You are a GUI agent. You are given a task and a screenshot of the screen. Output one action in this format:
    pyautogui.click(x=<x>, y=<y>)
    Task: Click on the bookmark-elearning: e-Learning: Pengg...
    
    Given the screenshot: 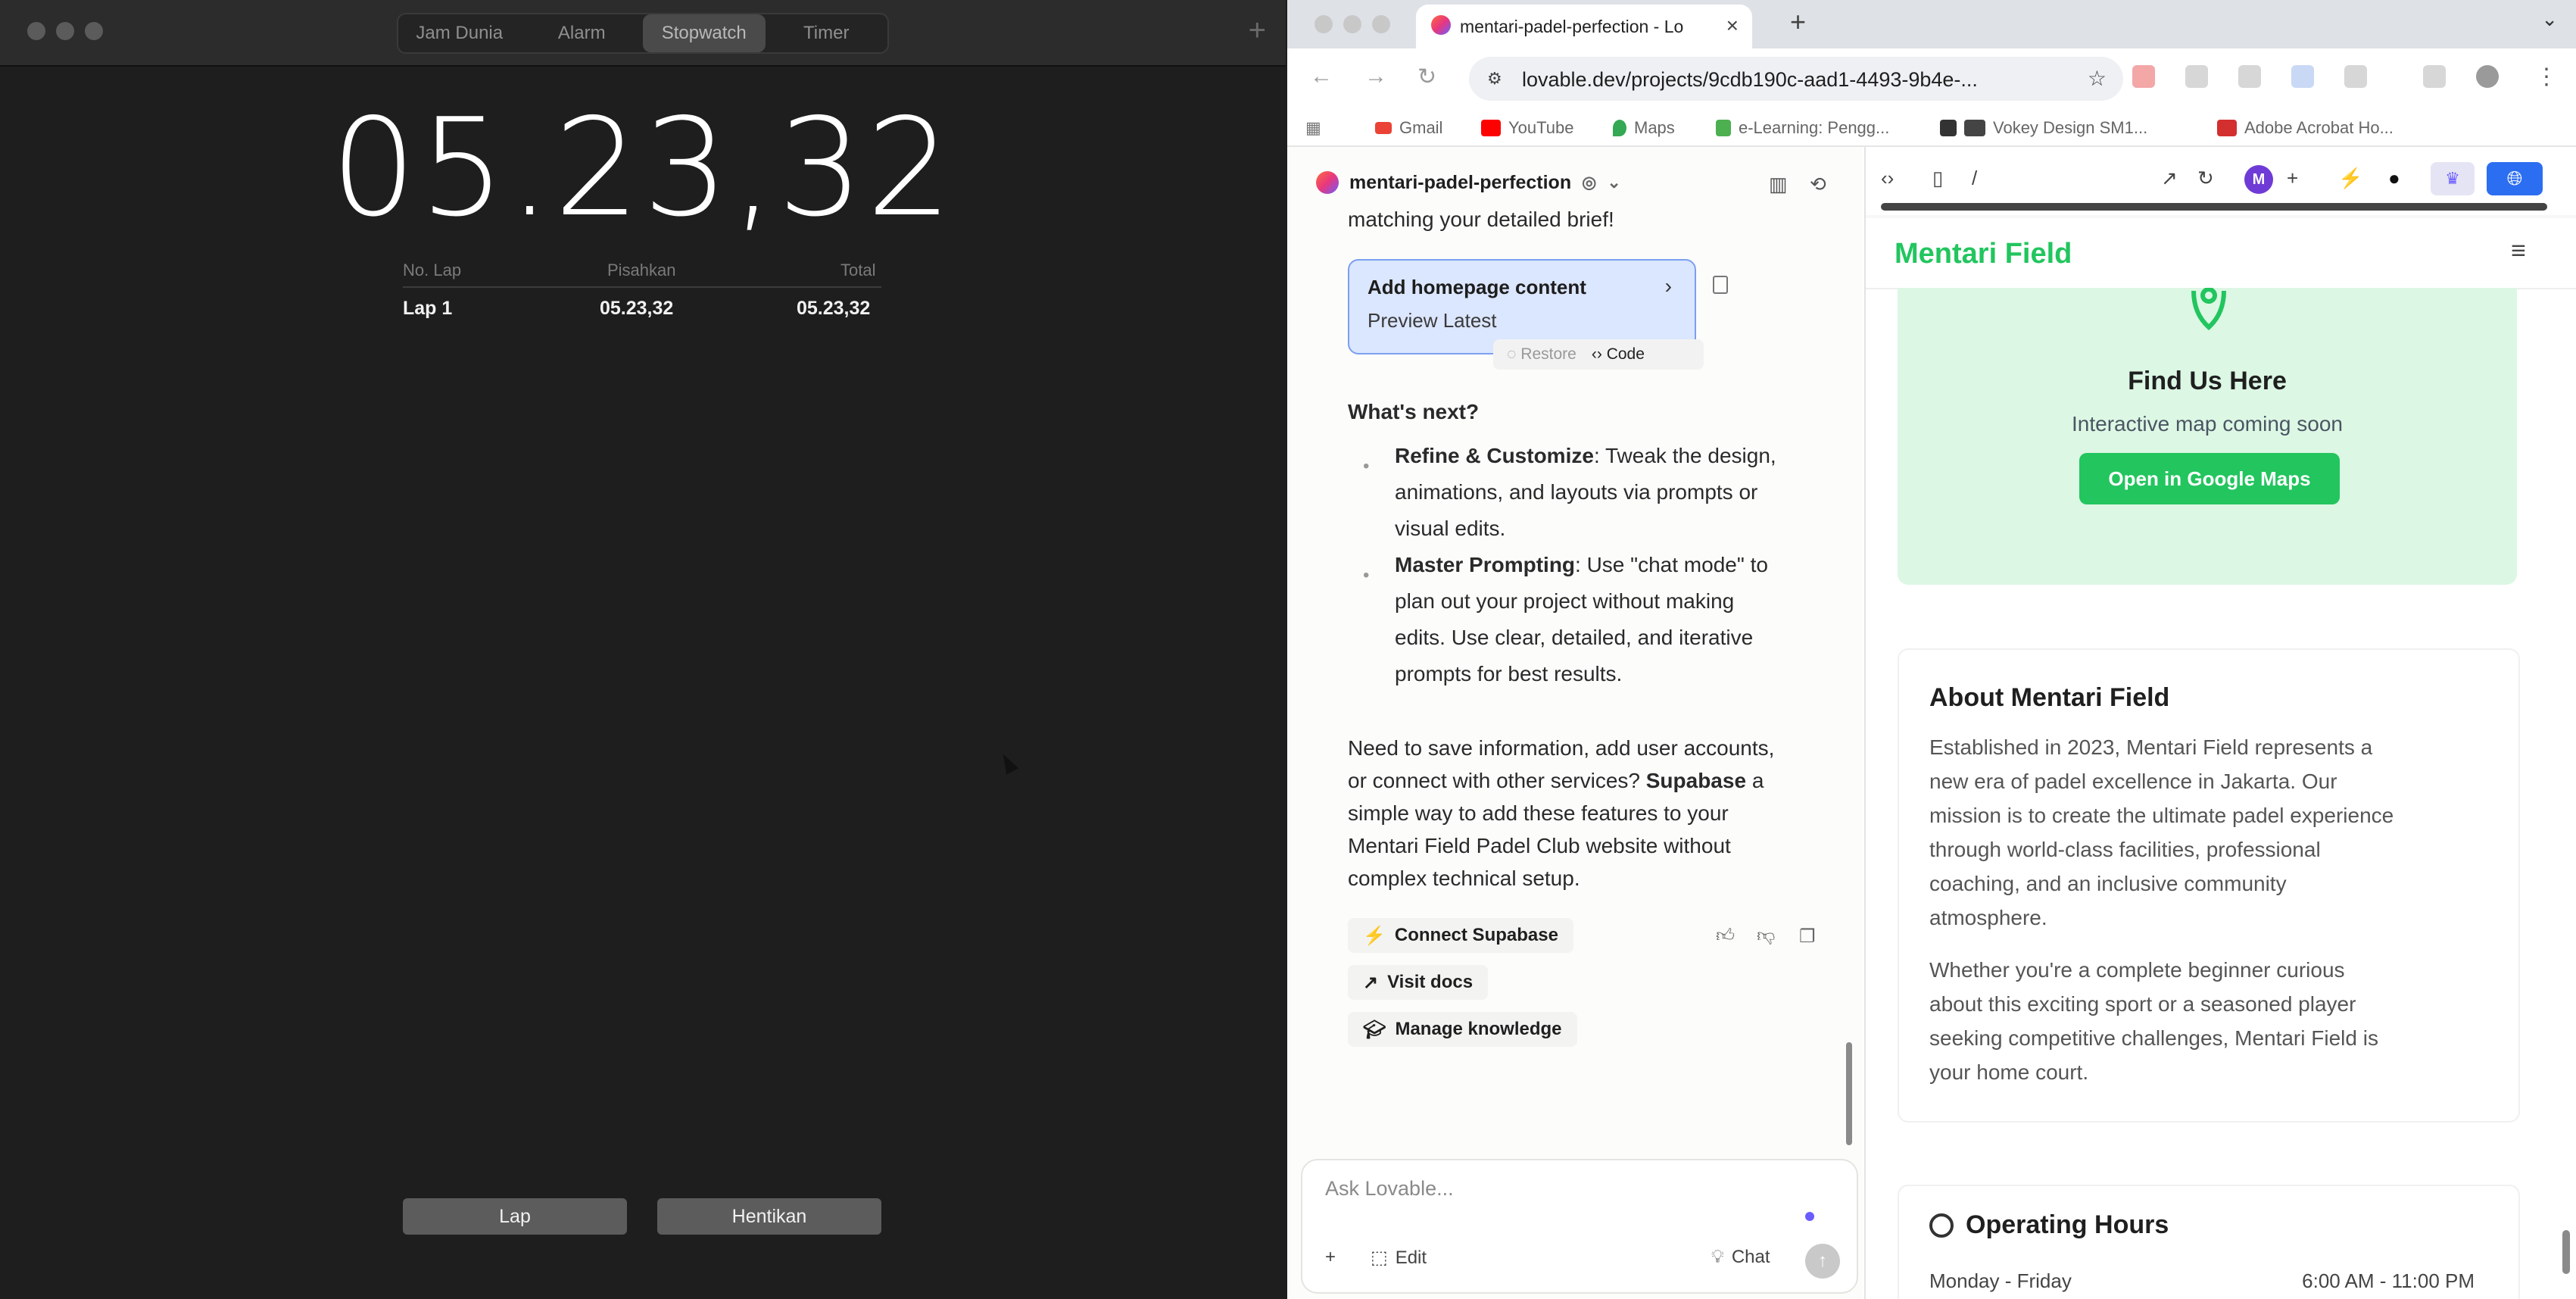 What is the action you would take?
    pyautogui.click(x=1802, y=128)
    